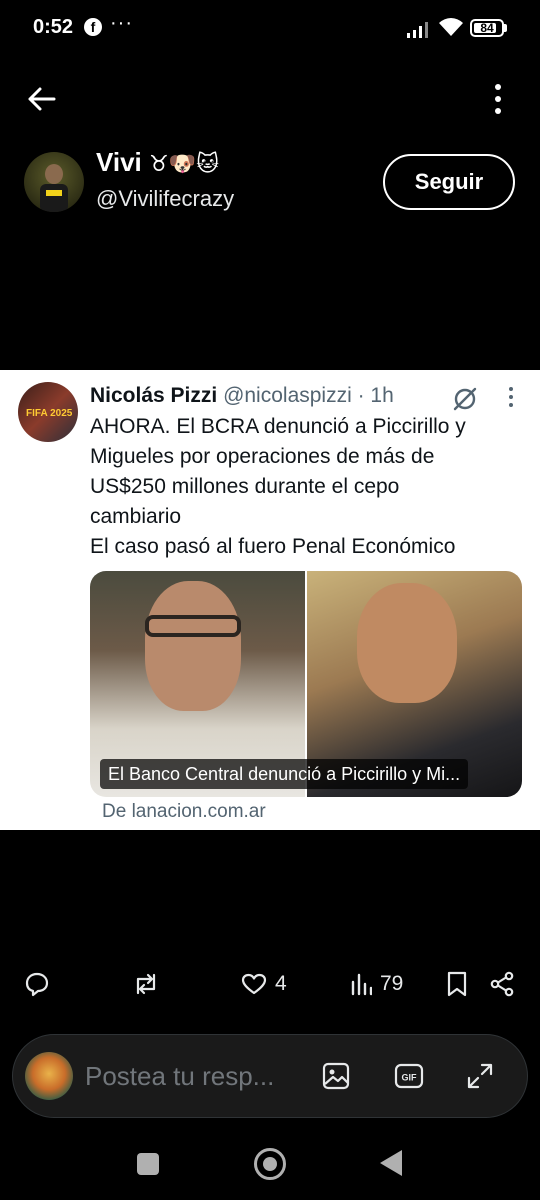 The width and height of the screenshot is (540, 1200). What do you see at coordinates (184, 812) in the screenshot?
I see `source-link: De lanacion.com.ar` at bounding box center [184, 812].